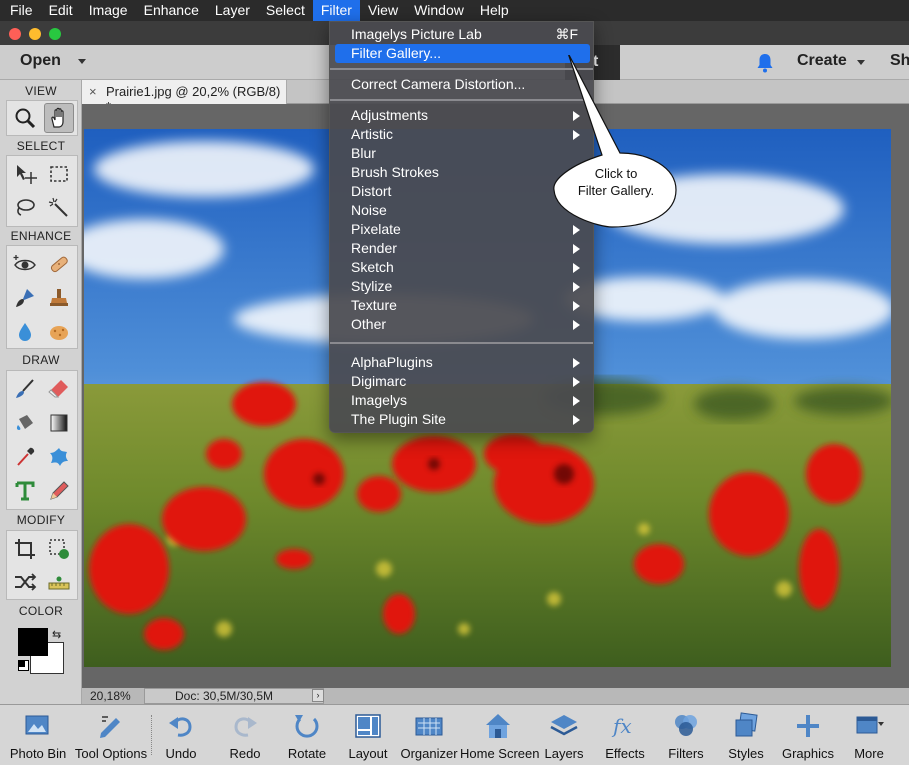  Describe the element at coordinates (462, 381) in the screenshot. I see `menu-item-digimarc: Digimarc` at that location.